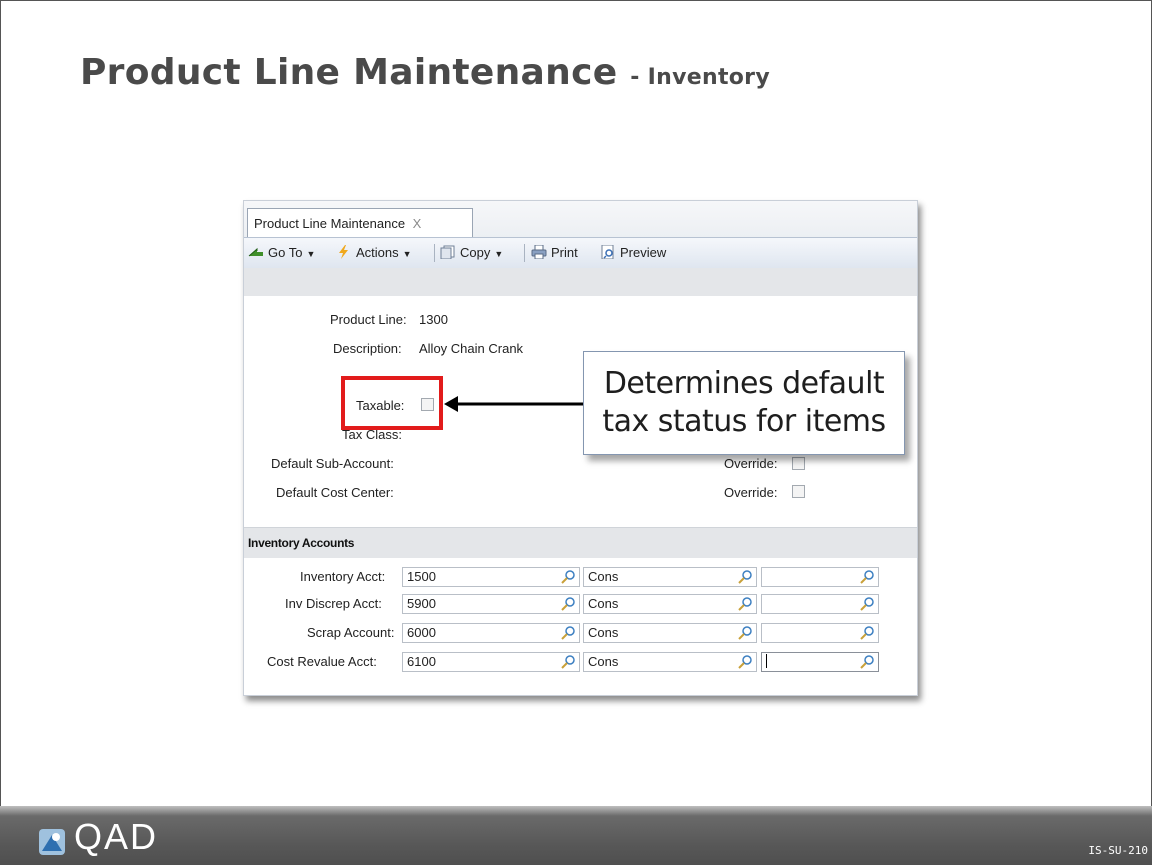 The height and width of the screenshot is (865, 1152). Describe the element at coordinates (52, 842) in the screenshot. I see `qad-logo-icon` at that location.